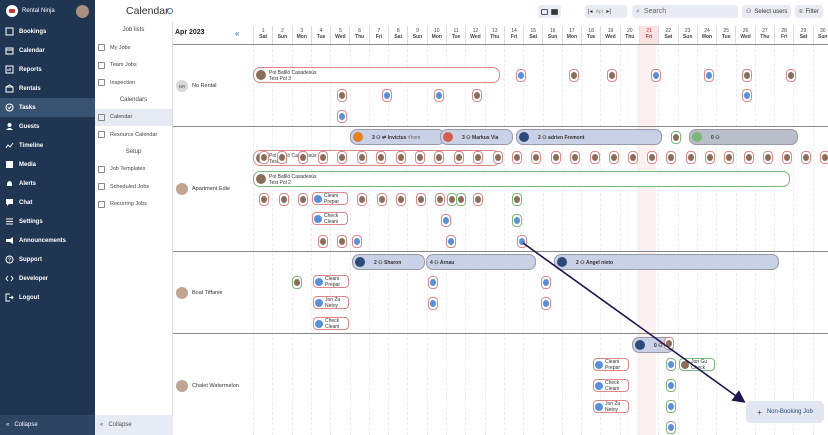 The height and width of the screenshot is (435, 828). What do you see at coordinates (455, 35) in the screenshot?
I see `date-cell: 11 Tue` at bounding box center [455, 35].